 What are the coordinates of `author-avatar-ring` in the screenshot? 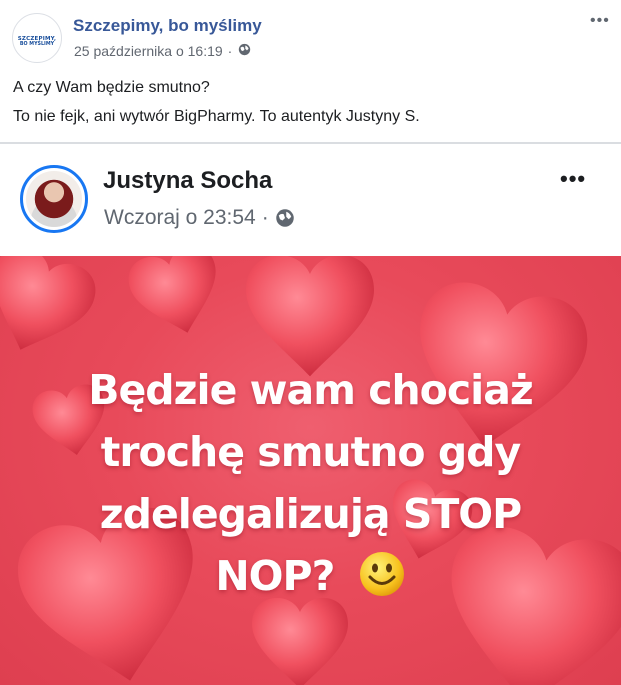 It's located at (54, 199).